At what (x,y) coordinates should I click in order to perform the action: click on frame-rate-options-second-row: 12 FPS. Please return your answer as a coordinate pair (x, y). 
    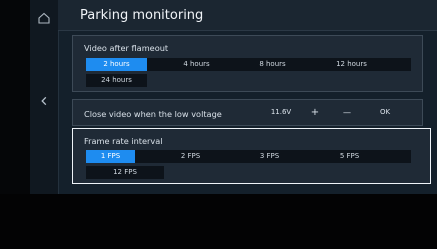
    Looking at the image, I should click on (125, 172).